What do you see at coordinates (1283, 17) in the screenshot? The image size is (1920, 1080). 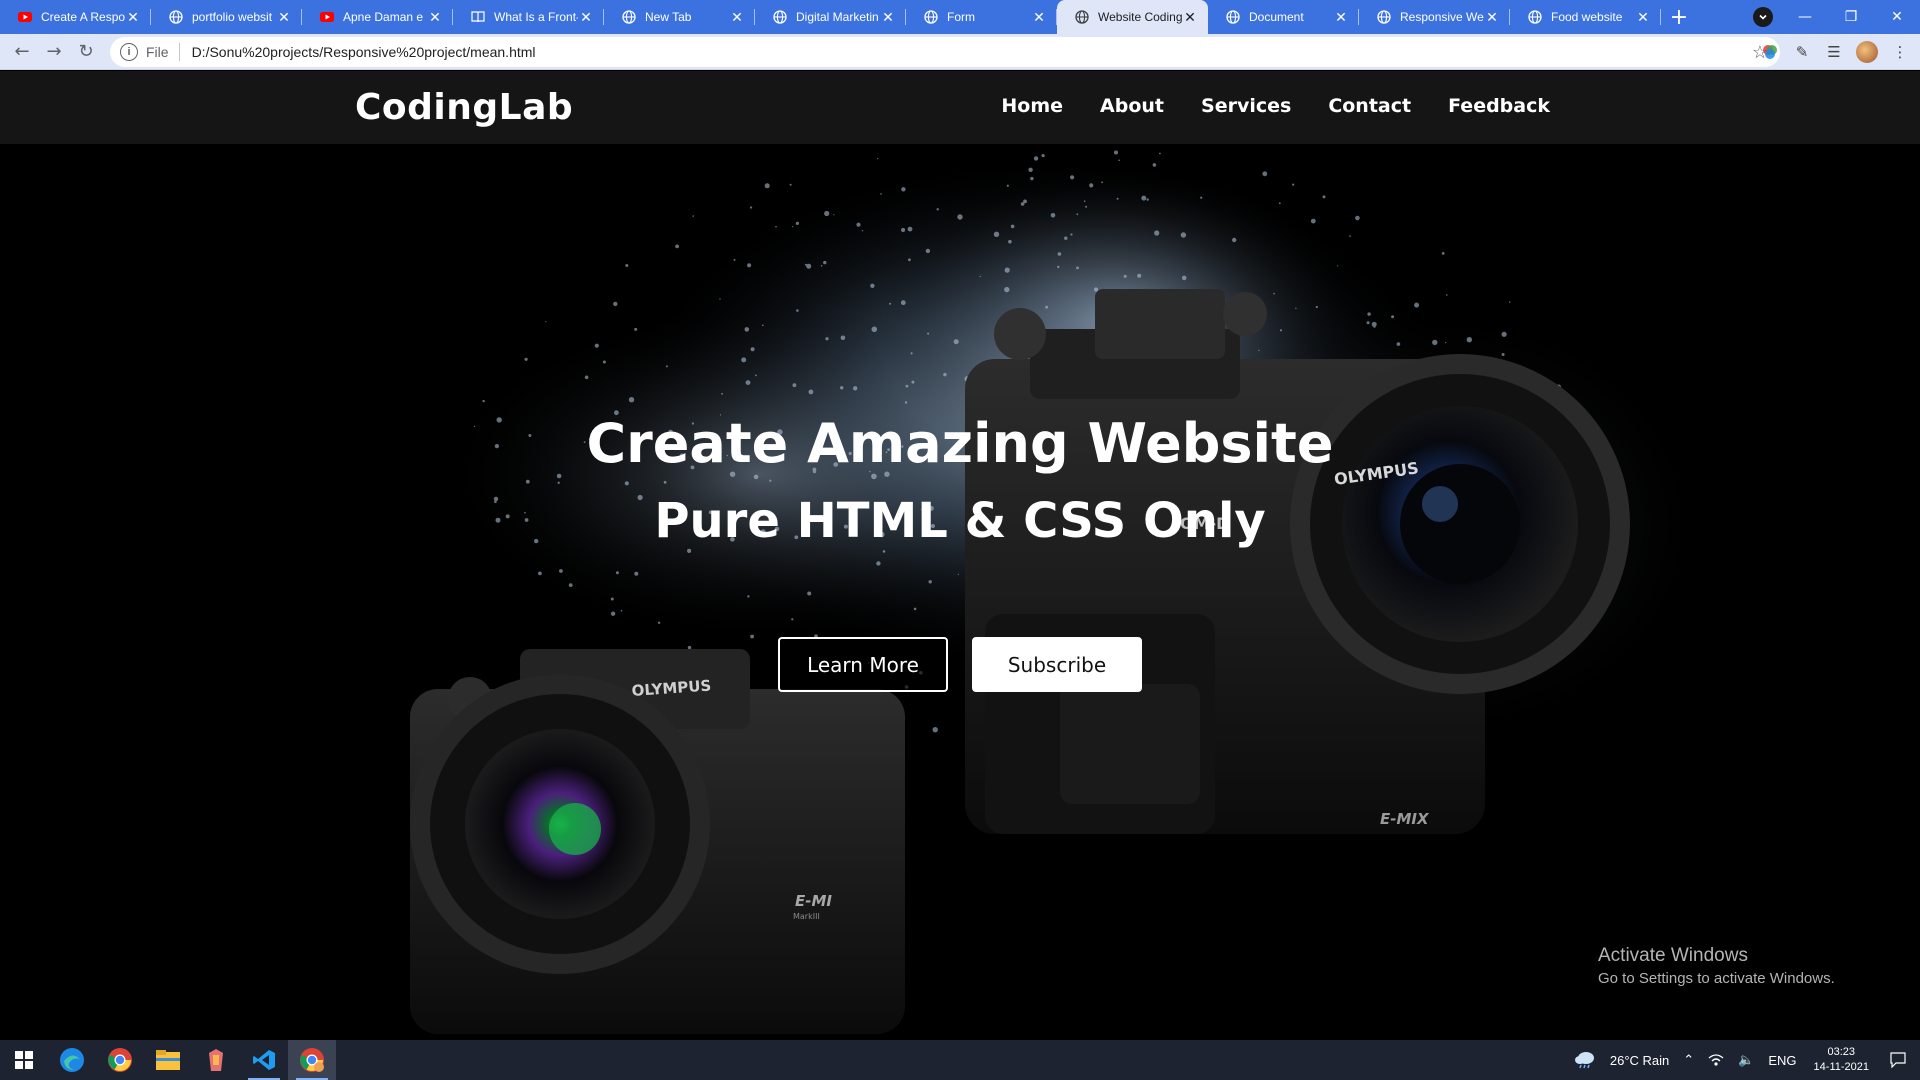 I see `browser-tab: Document ✕` at bounding box center [1283, 17].